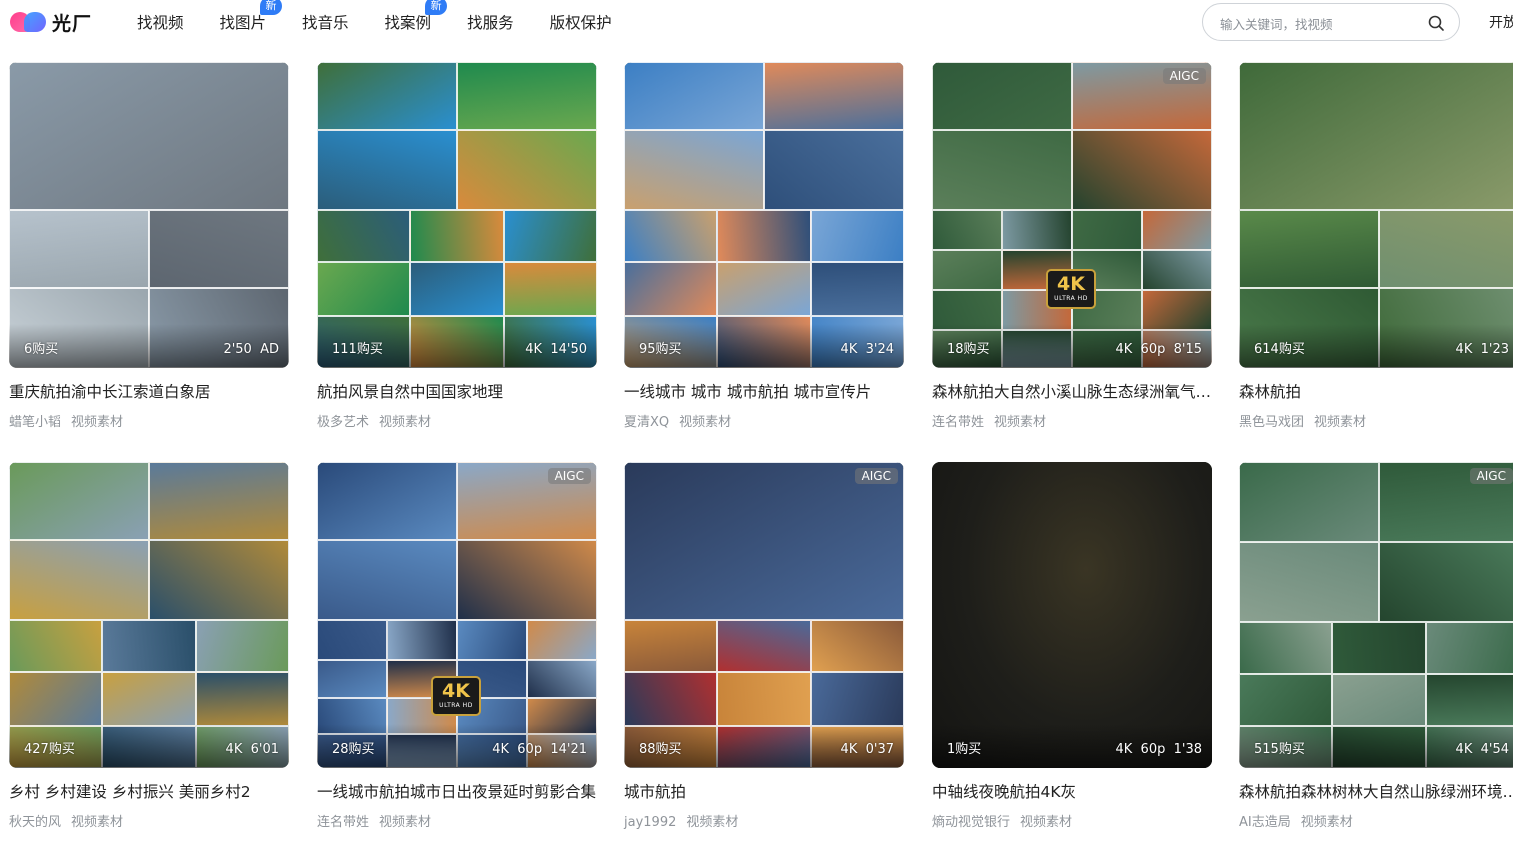 The height and width of the screenshot is (852, 1513). Describe the element at coordinates (1072, 391) in the screenshot. I see `video-title: 森林航拍大自然小溪山脉生态绿洲氧气清新视频` at that location.